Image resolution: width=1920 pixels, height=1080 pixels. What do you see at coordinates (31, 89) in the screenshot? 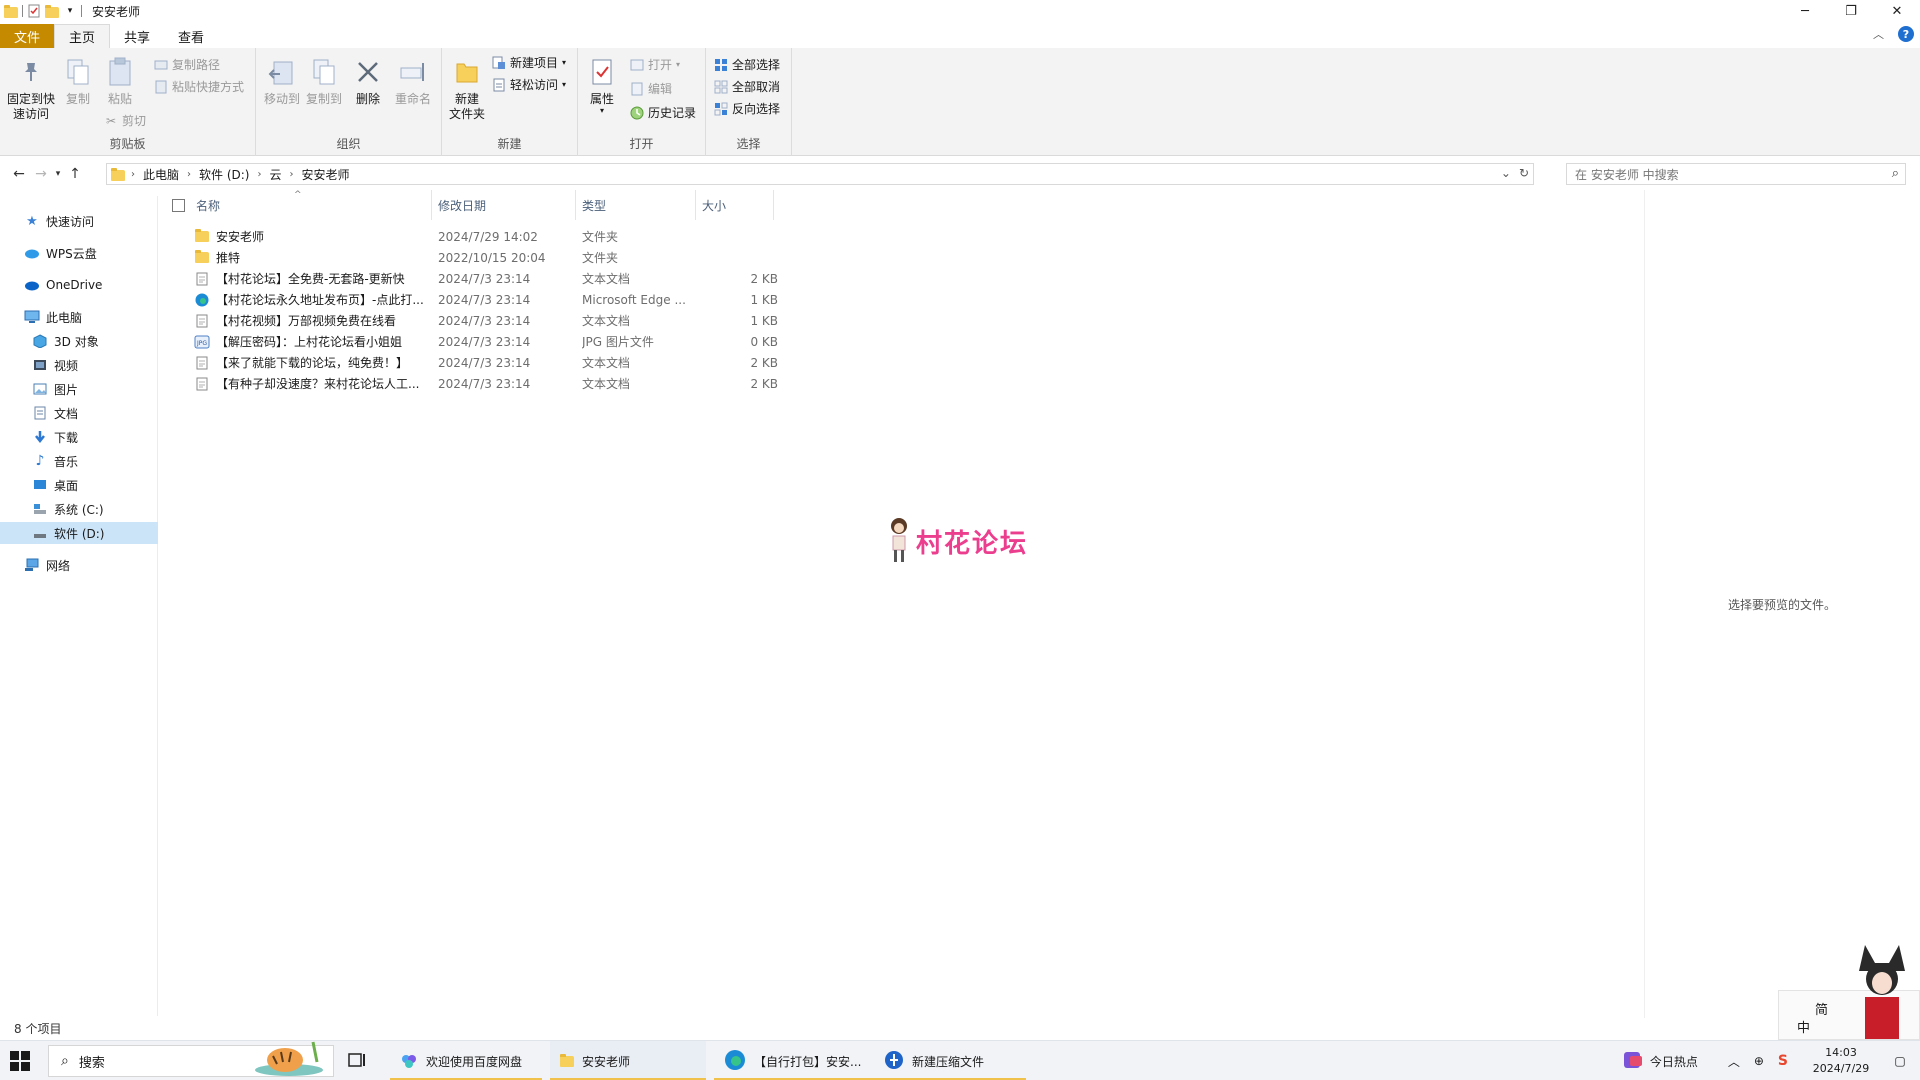
I see `pin-quick-access-button: 固定到快 速访问` at bounding box center [31, 89].